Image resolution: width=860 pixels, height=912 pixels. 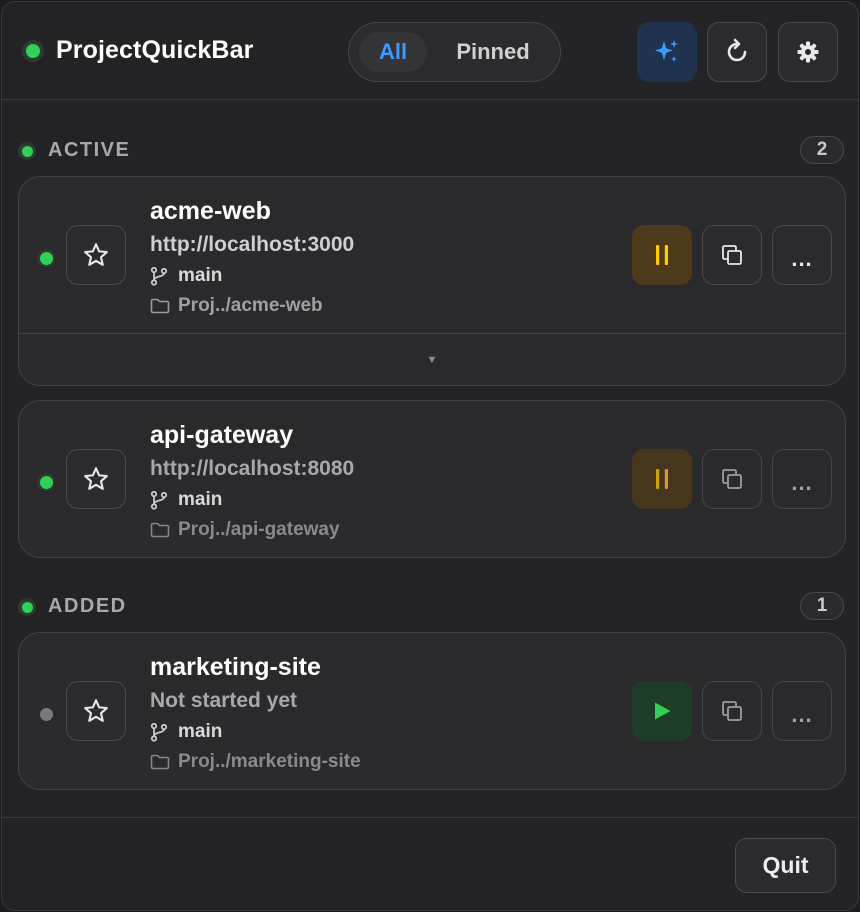 I want to click on project-path: Proj../marketing-site, so click(x=255, y=762).